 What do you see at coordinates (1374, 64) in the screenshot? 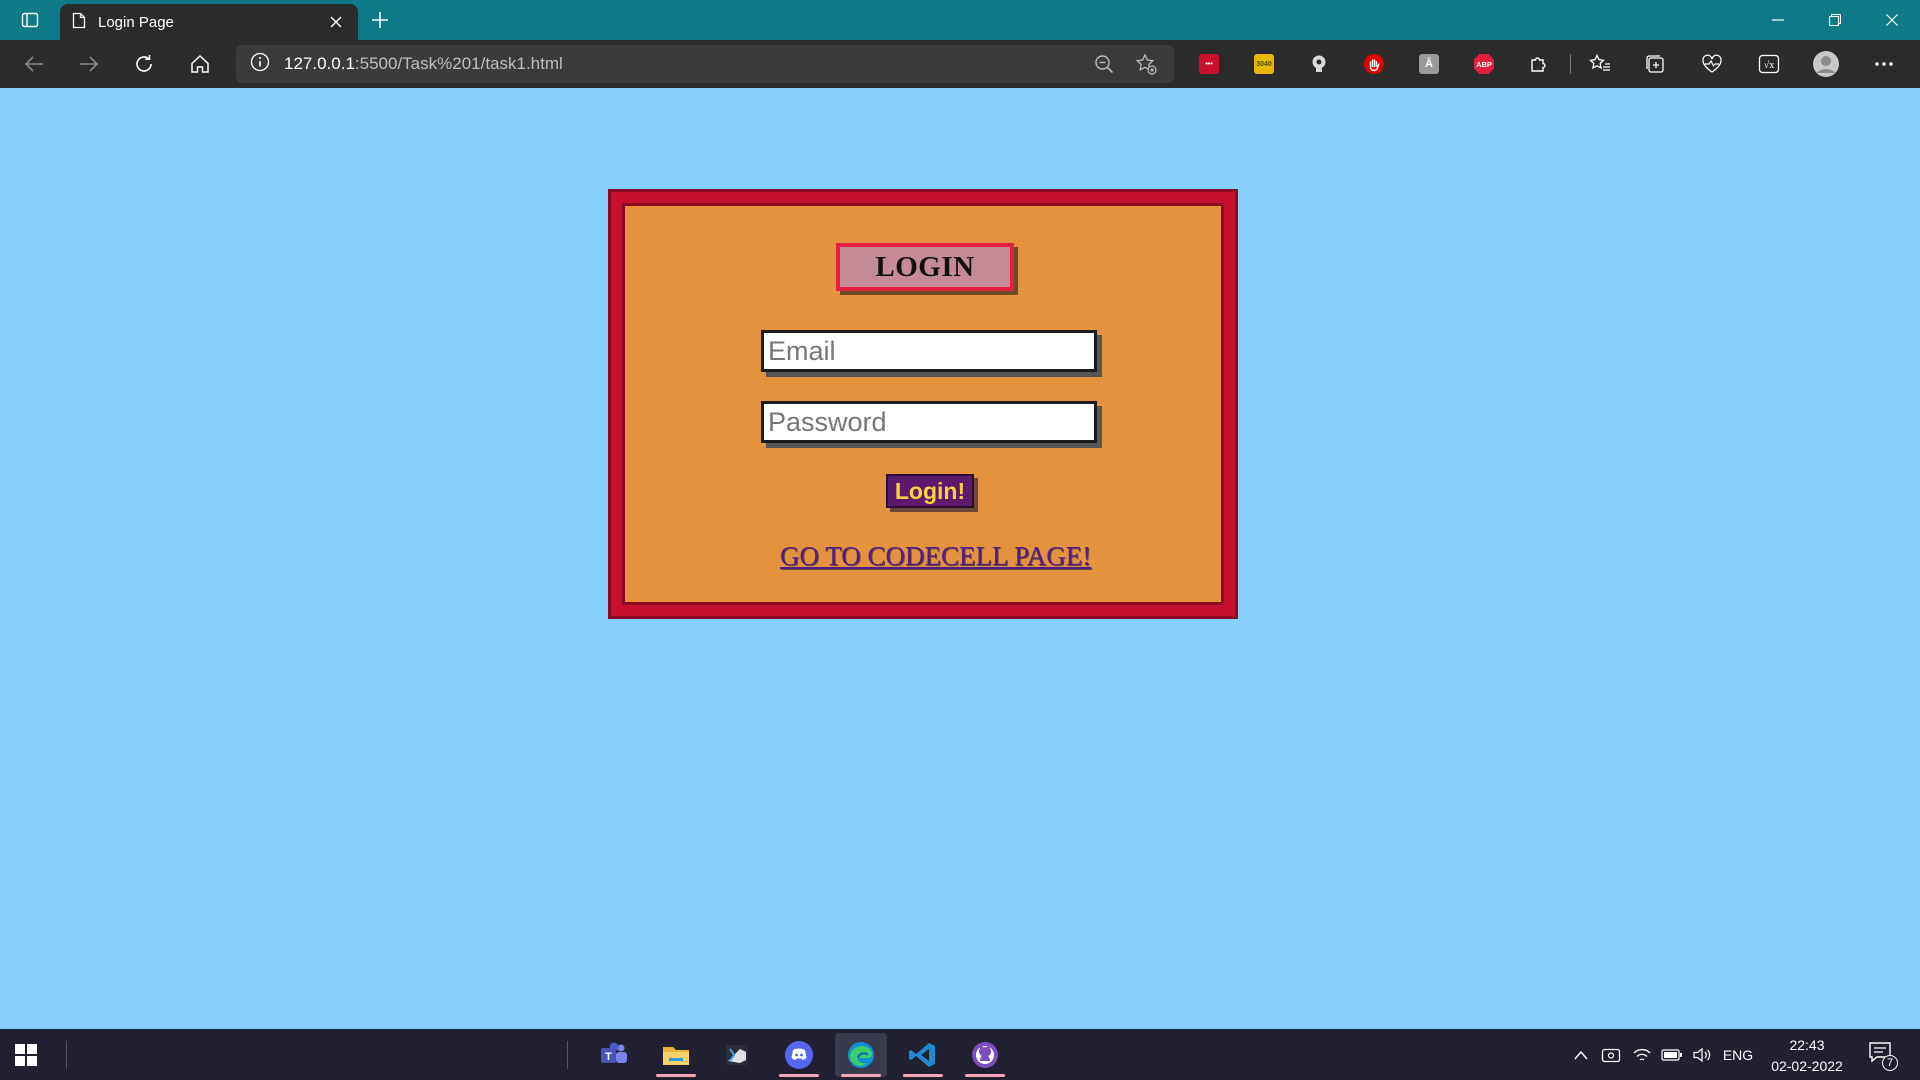
I see `extension-hand-icon` at bounding box center [1374, 64].